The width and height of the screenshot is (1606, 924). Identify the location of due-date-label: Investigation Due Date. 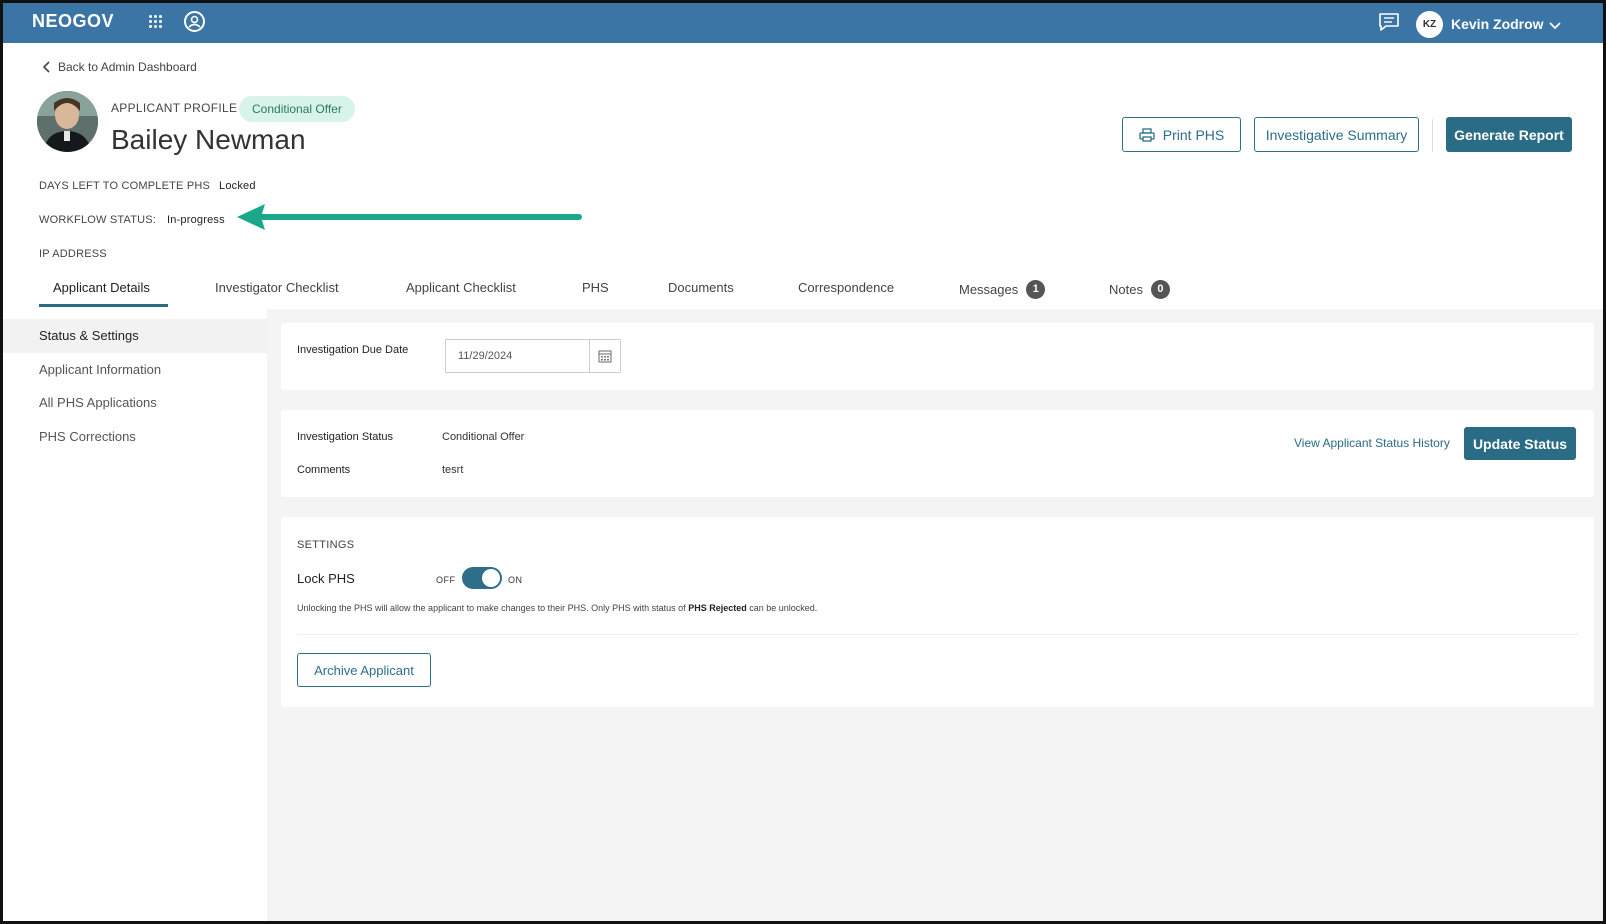
(353, 350).